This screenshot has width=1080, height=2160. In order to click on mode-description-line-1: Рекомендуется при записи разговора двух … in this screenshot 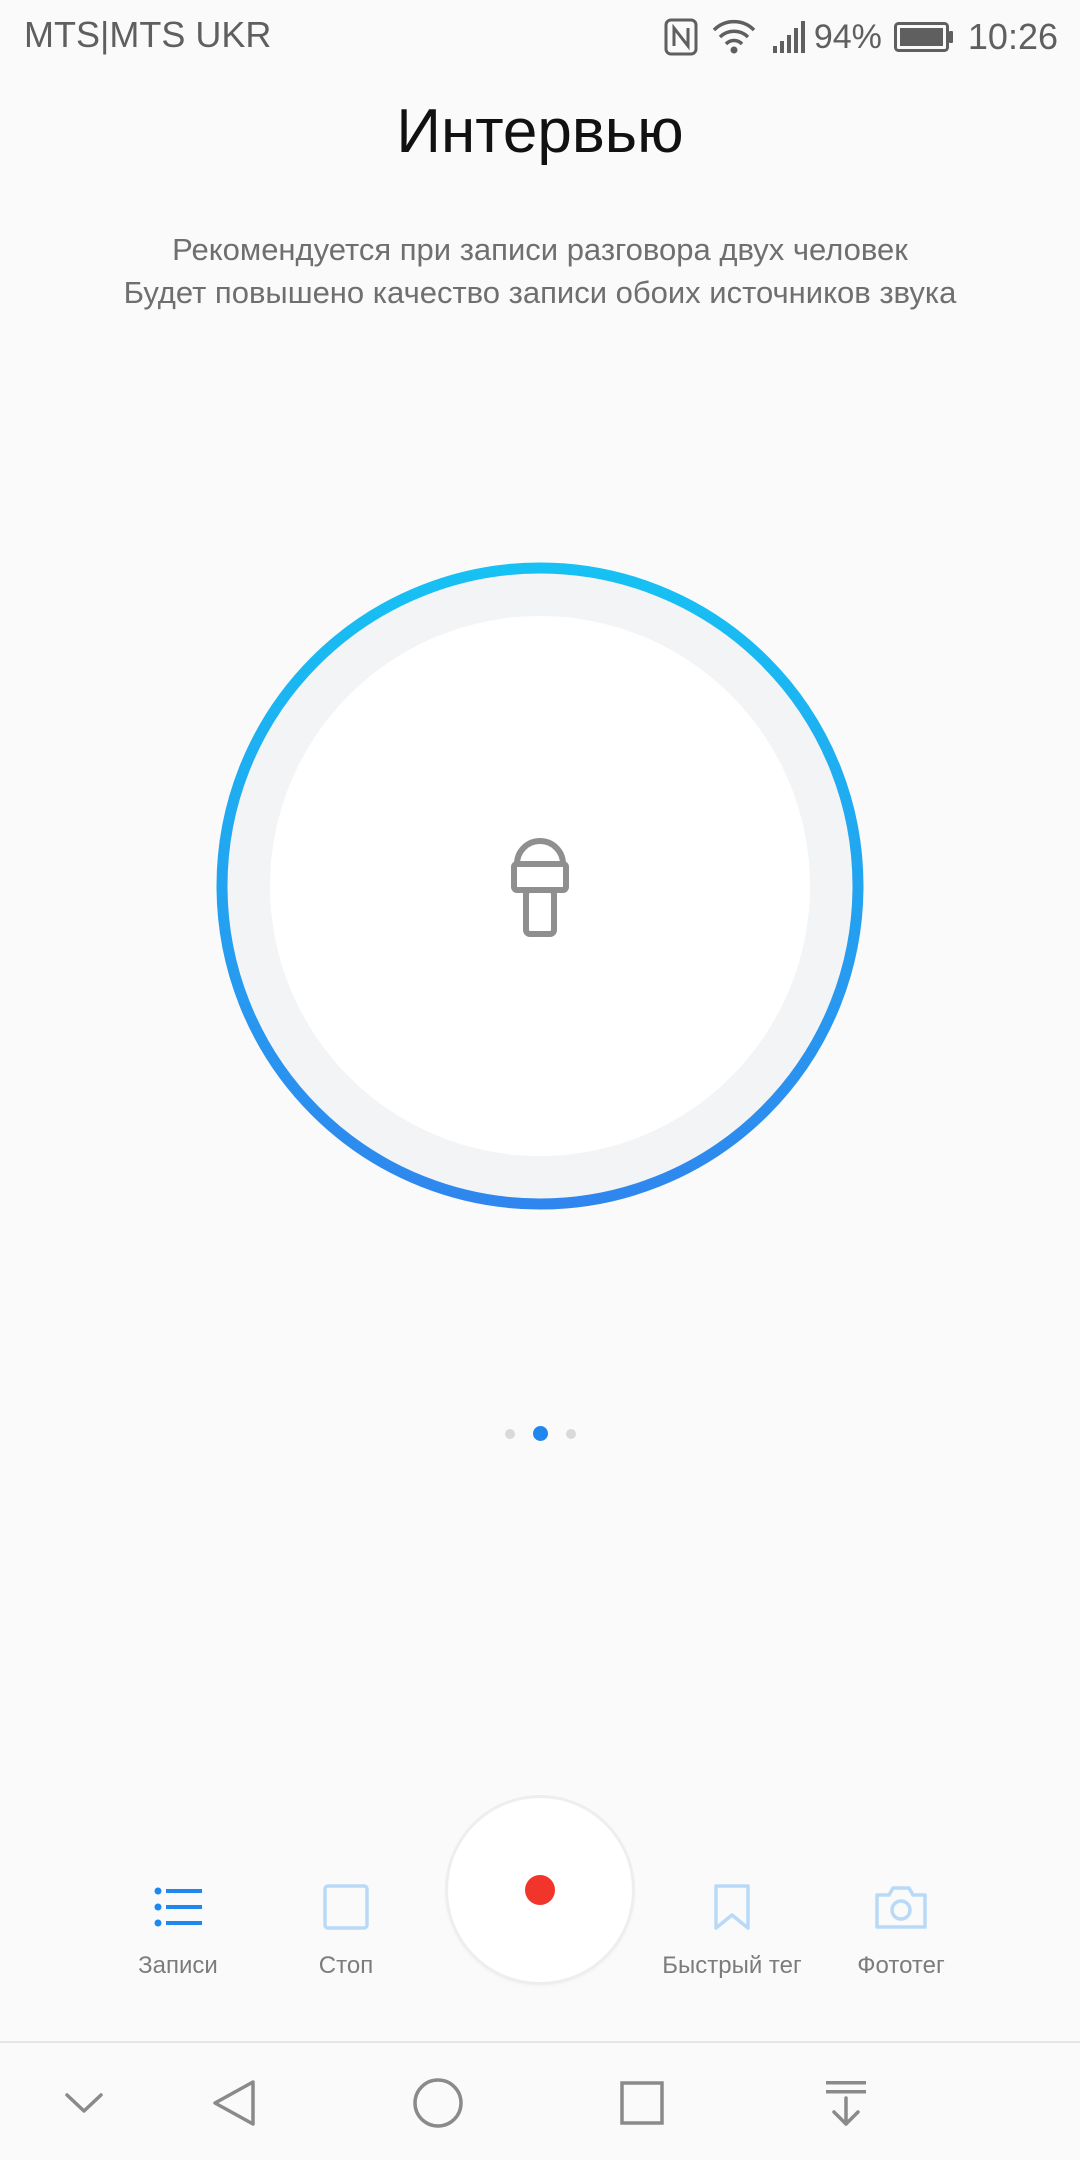, I will do `click(540, 249)`.